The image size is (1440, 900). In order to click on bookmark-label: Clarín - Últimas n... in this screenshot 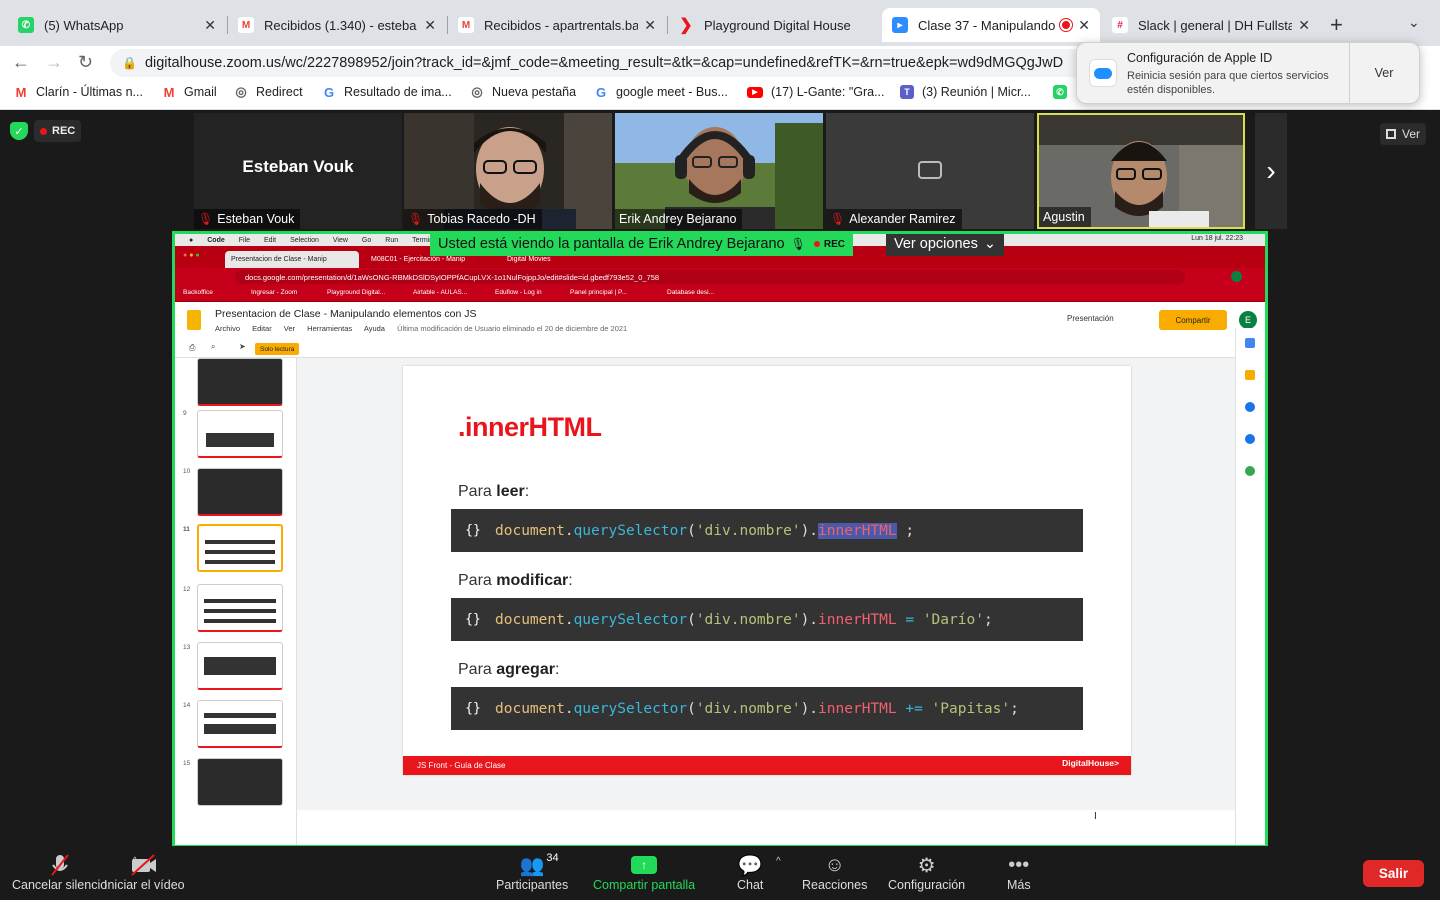, I will do `click(89, 92)`.